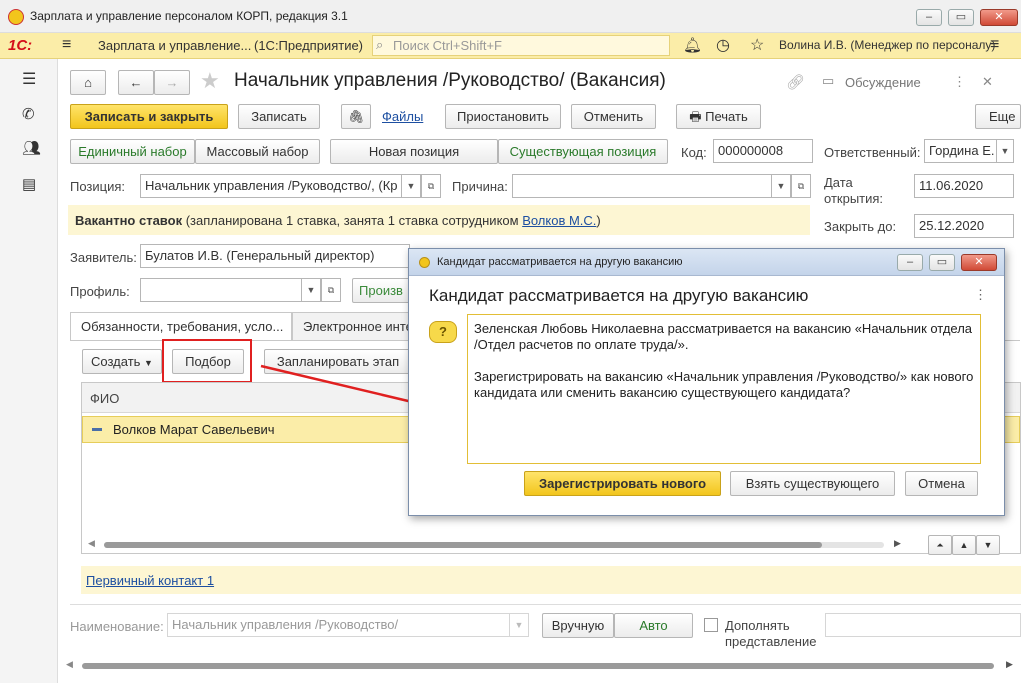 This screenshot has height=683, width=1021. Describe the element at coordinates (812, 483) in the screenshot. I see `take-existing-button: Взять существующего` at that location.